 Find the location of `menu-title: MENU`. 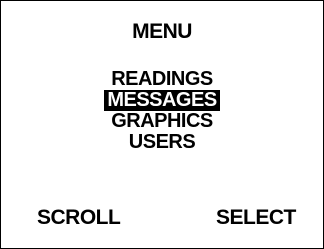

menu-title: MENU is located at coordinates (162, 31).